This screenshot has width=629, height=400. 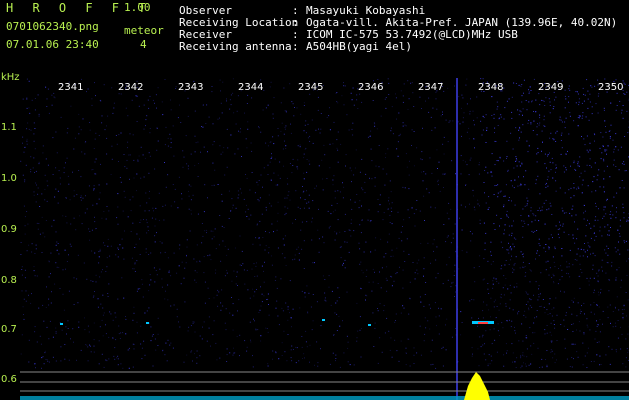 What do you see at coordinates (190, 87) in the screenshot?
I see `time-tick-label: 2343` at bounding box center [190, 87].